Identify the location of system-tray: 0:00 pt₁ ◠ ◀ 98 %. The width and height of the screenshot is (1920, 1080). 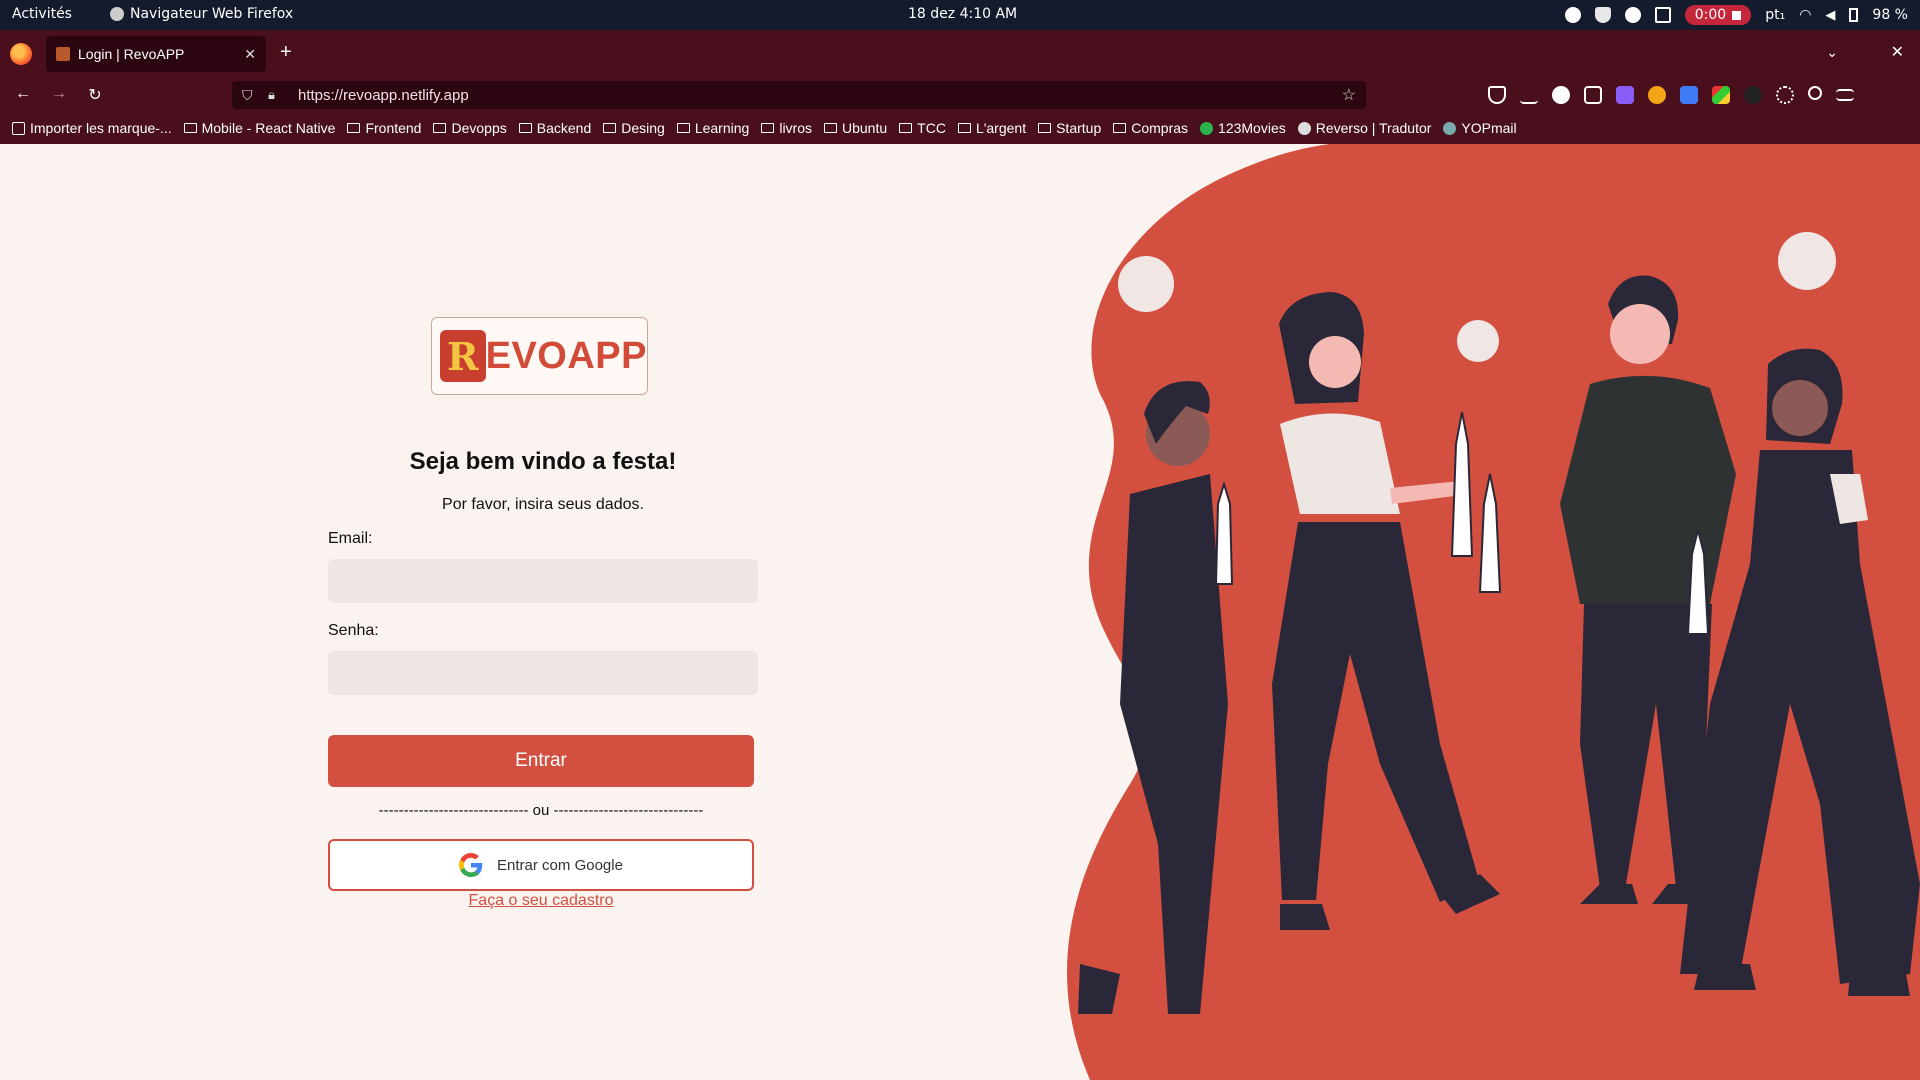
(1736, 15).